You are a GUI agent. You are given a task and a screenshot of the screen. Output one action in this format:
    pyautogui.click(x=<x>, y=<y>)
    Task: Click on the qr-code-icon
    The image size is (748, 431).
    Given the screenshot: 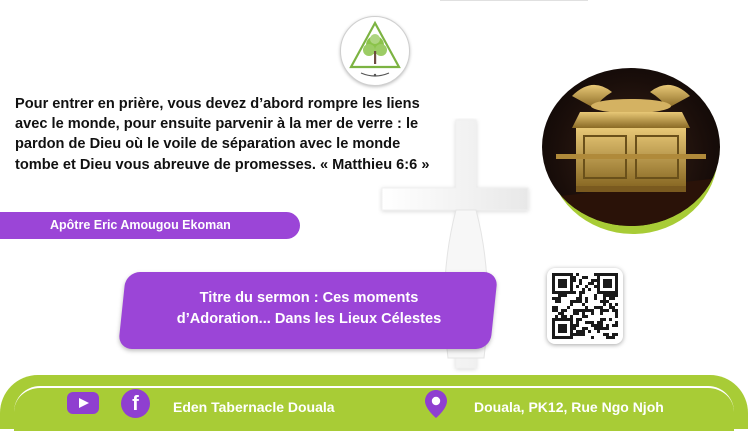 What is the action you would take?
    pyautogui.click(x=585, y=306)
    